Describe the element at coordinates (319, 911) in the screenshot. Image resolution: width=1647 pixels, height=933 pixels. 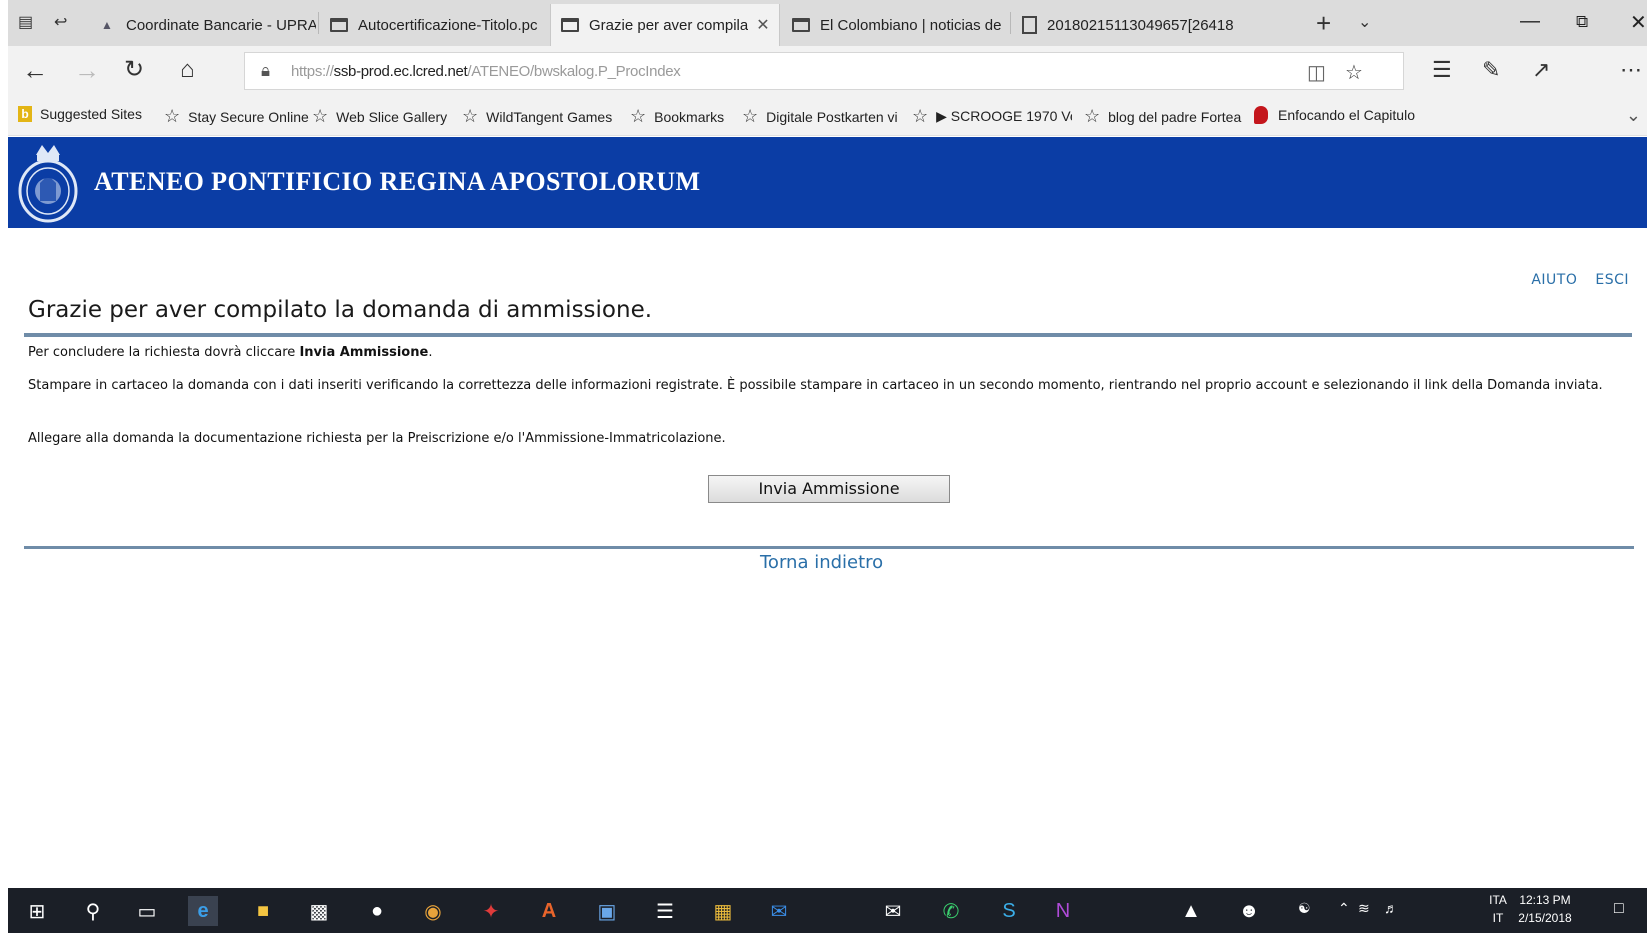
I see `store-icon: ▩` at that location.